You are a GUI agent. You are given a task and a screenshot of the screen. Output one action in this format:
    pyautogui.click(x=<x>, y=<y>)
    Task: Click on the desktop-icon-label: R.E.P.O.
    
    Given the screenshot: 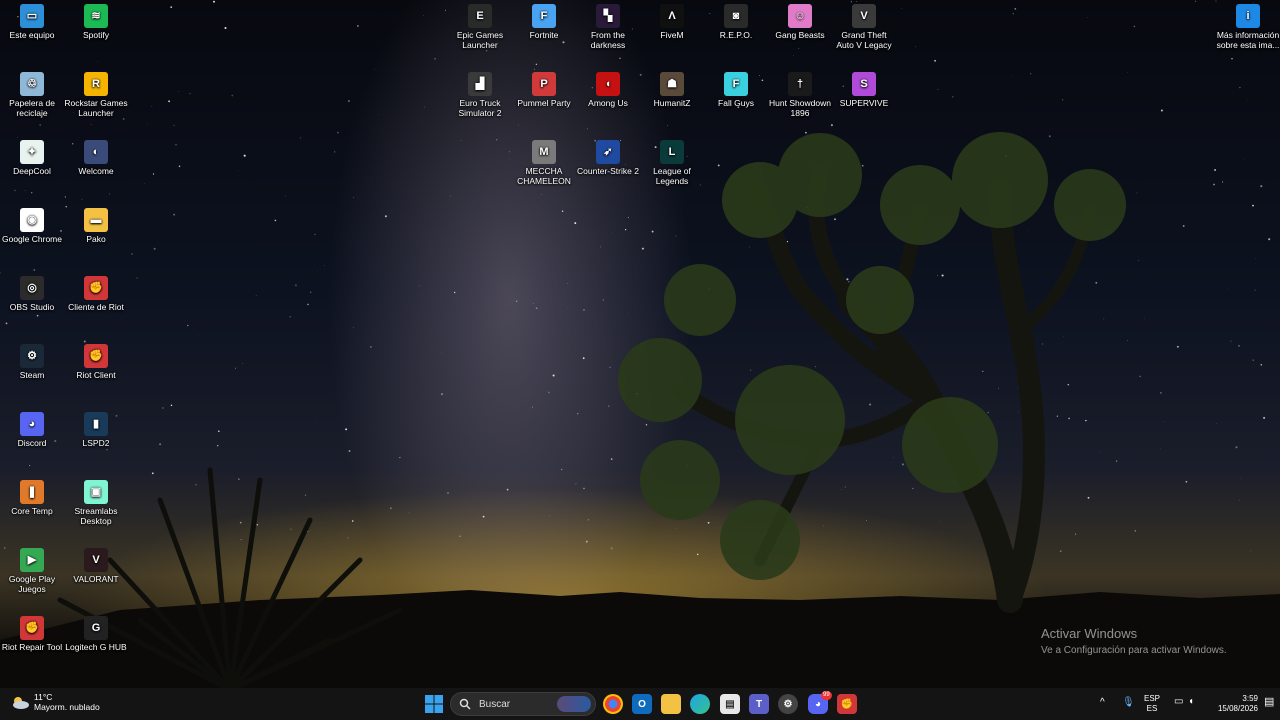 What is the action you would take?
    pyautogui.click(x=736, y=35)
    